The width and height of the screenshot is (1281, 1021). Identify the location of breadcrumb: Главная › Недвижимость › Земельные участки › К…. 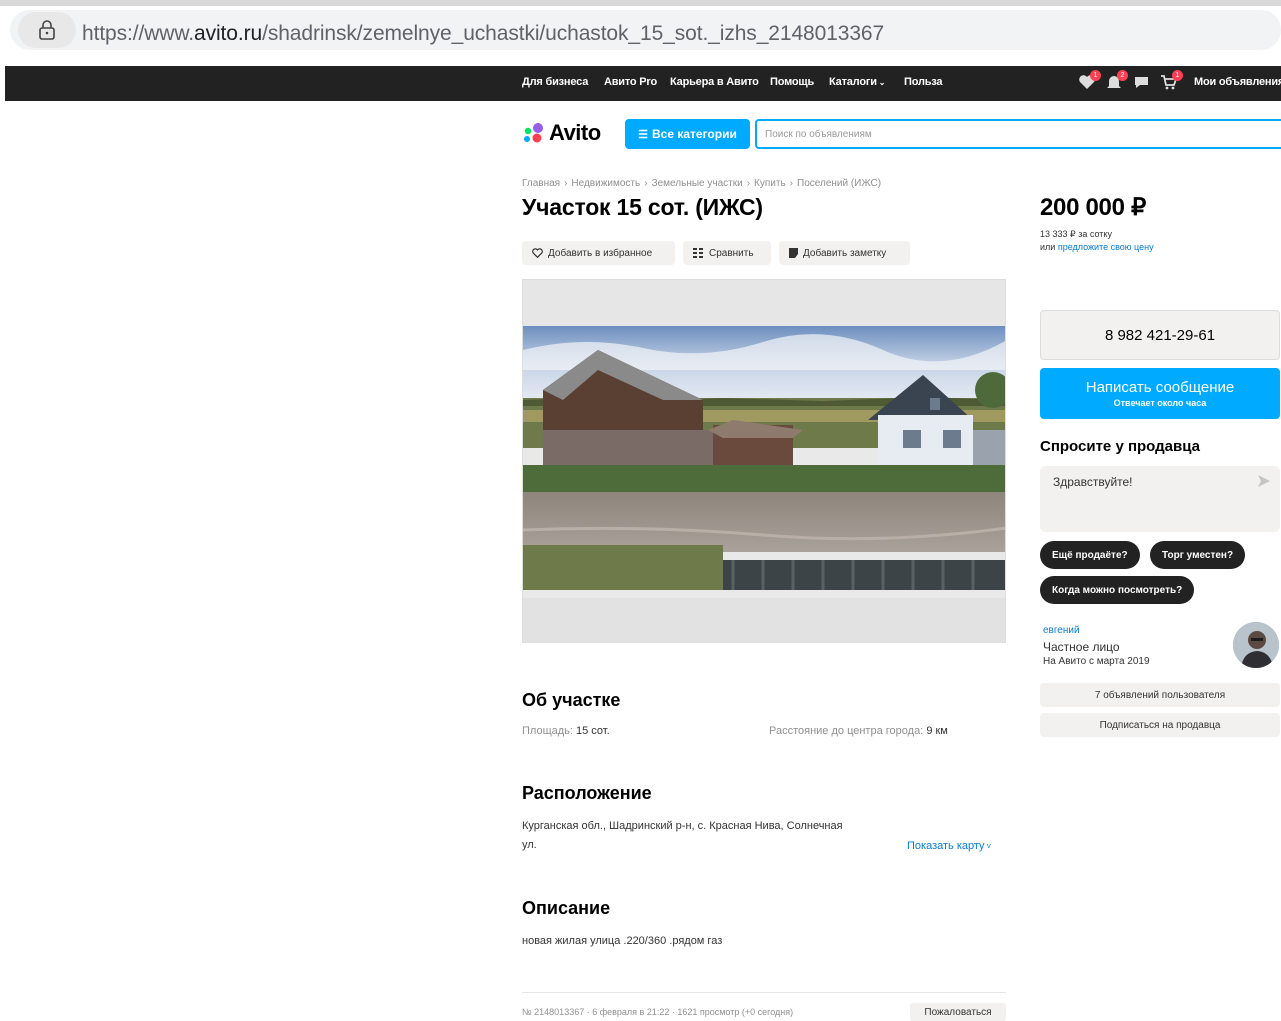
(701, 183).